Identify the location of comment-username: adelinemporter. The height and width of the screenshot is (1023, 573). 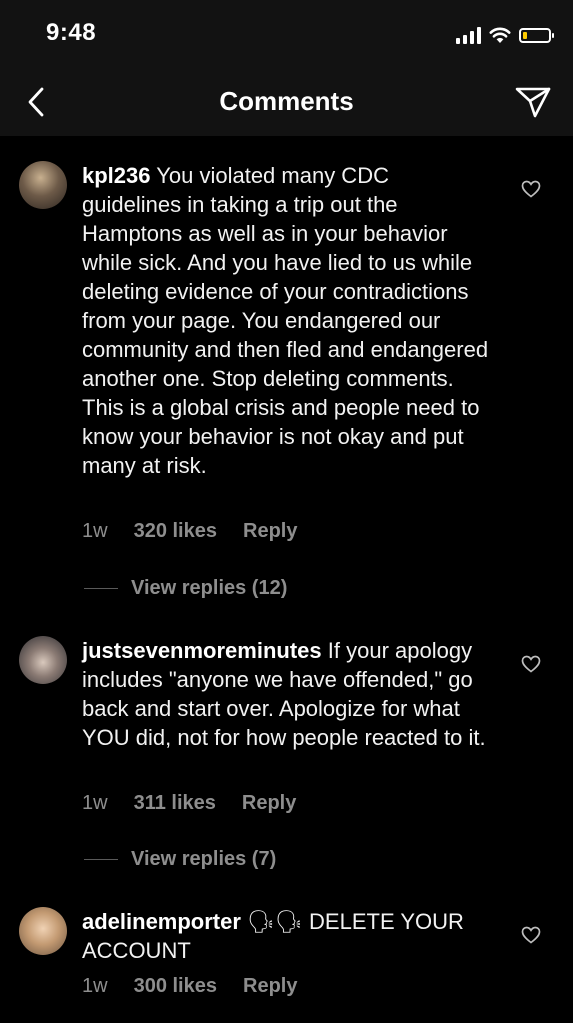
(161, 921).